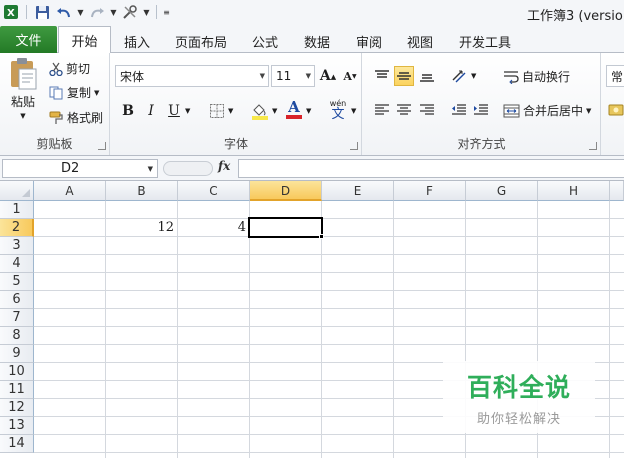  Describe the element at coordinates (56, 69) in the screenshot. I see `scissors-icon` at that location.